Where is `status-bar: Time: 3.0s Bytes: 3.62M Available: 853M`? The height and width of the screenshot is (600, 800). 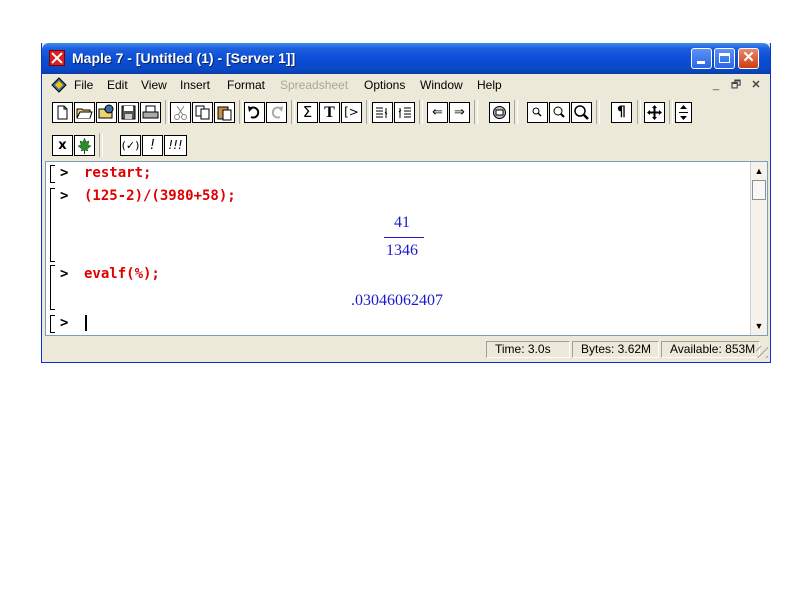 status-bar: Time: 3.0s Bytes: 3.62M Available: 853M is located at coordinates (406, 349).